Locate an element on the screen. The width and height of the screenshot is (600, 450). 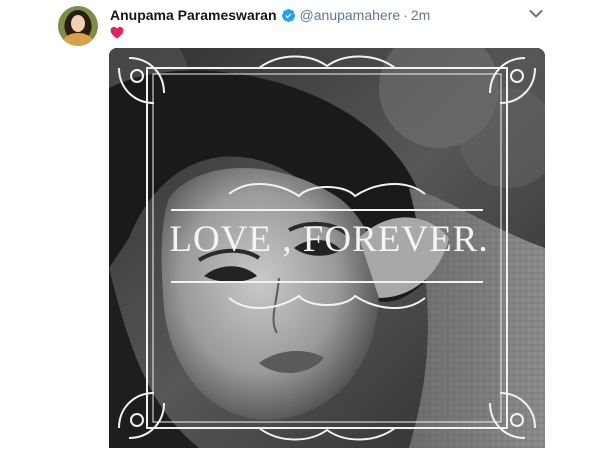
tweet-header: Anupama Parameswaran @anupamahere · 2m is located at coordinates (270, 15).